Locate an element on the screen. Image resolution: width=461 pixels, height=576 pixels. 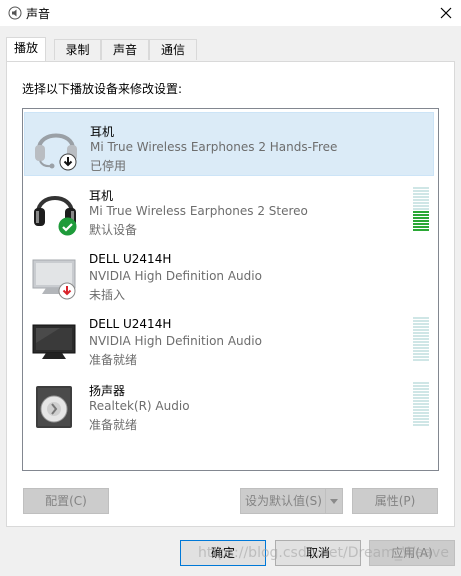
device-status: 未插入 is located at coordinates (107, 295).